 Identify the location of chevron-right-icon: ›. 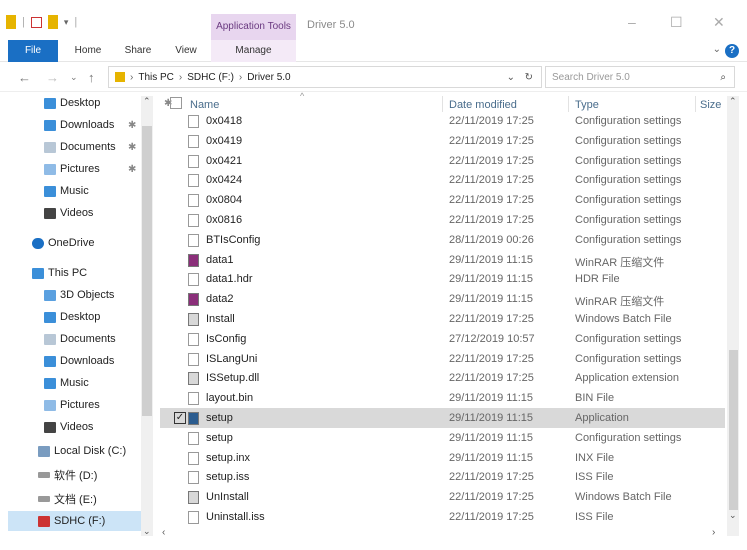
(180, 77).